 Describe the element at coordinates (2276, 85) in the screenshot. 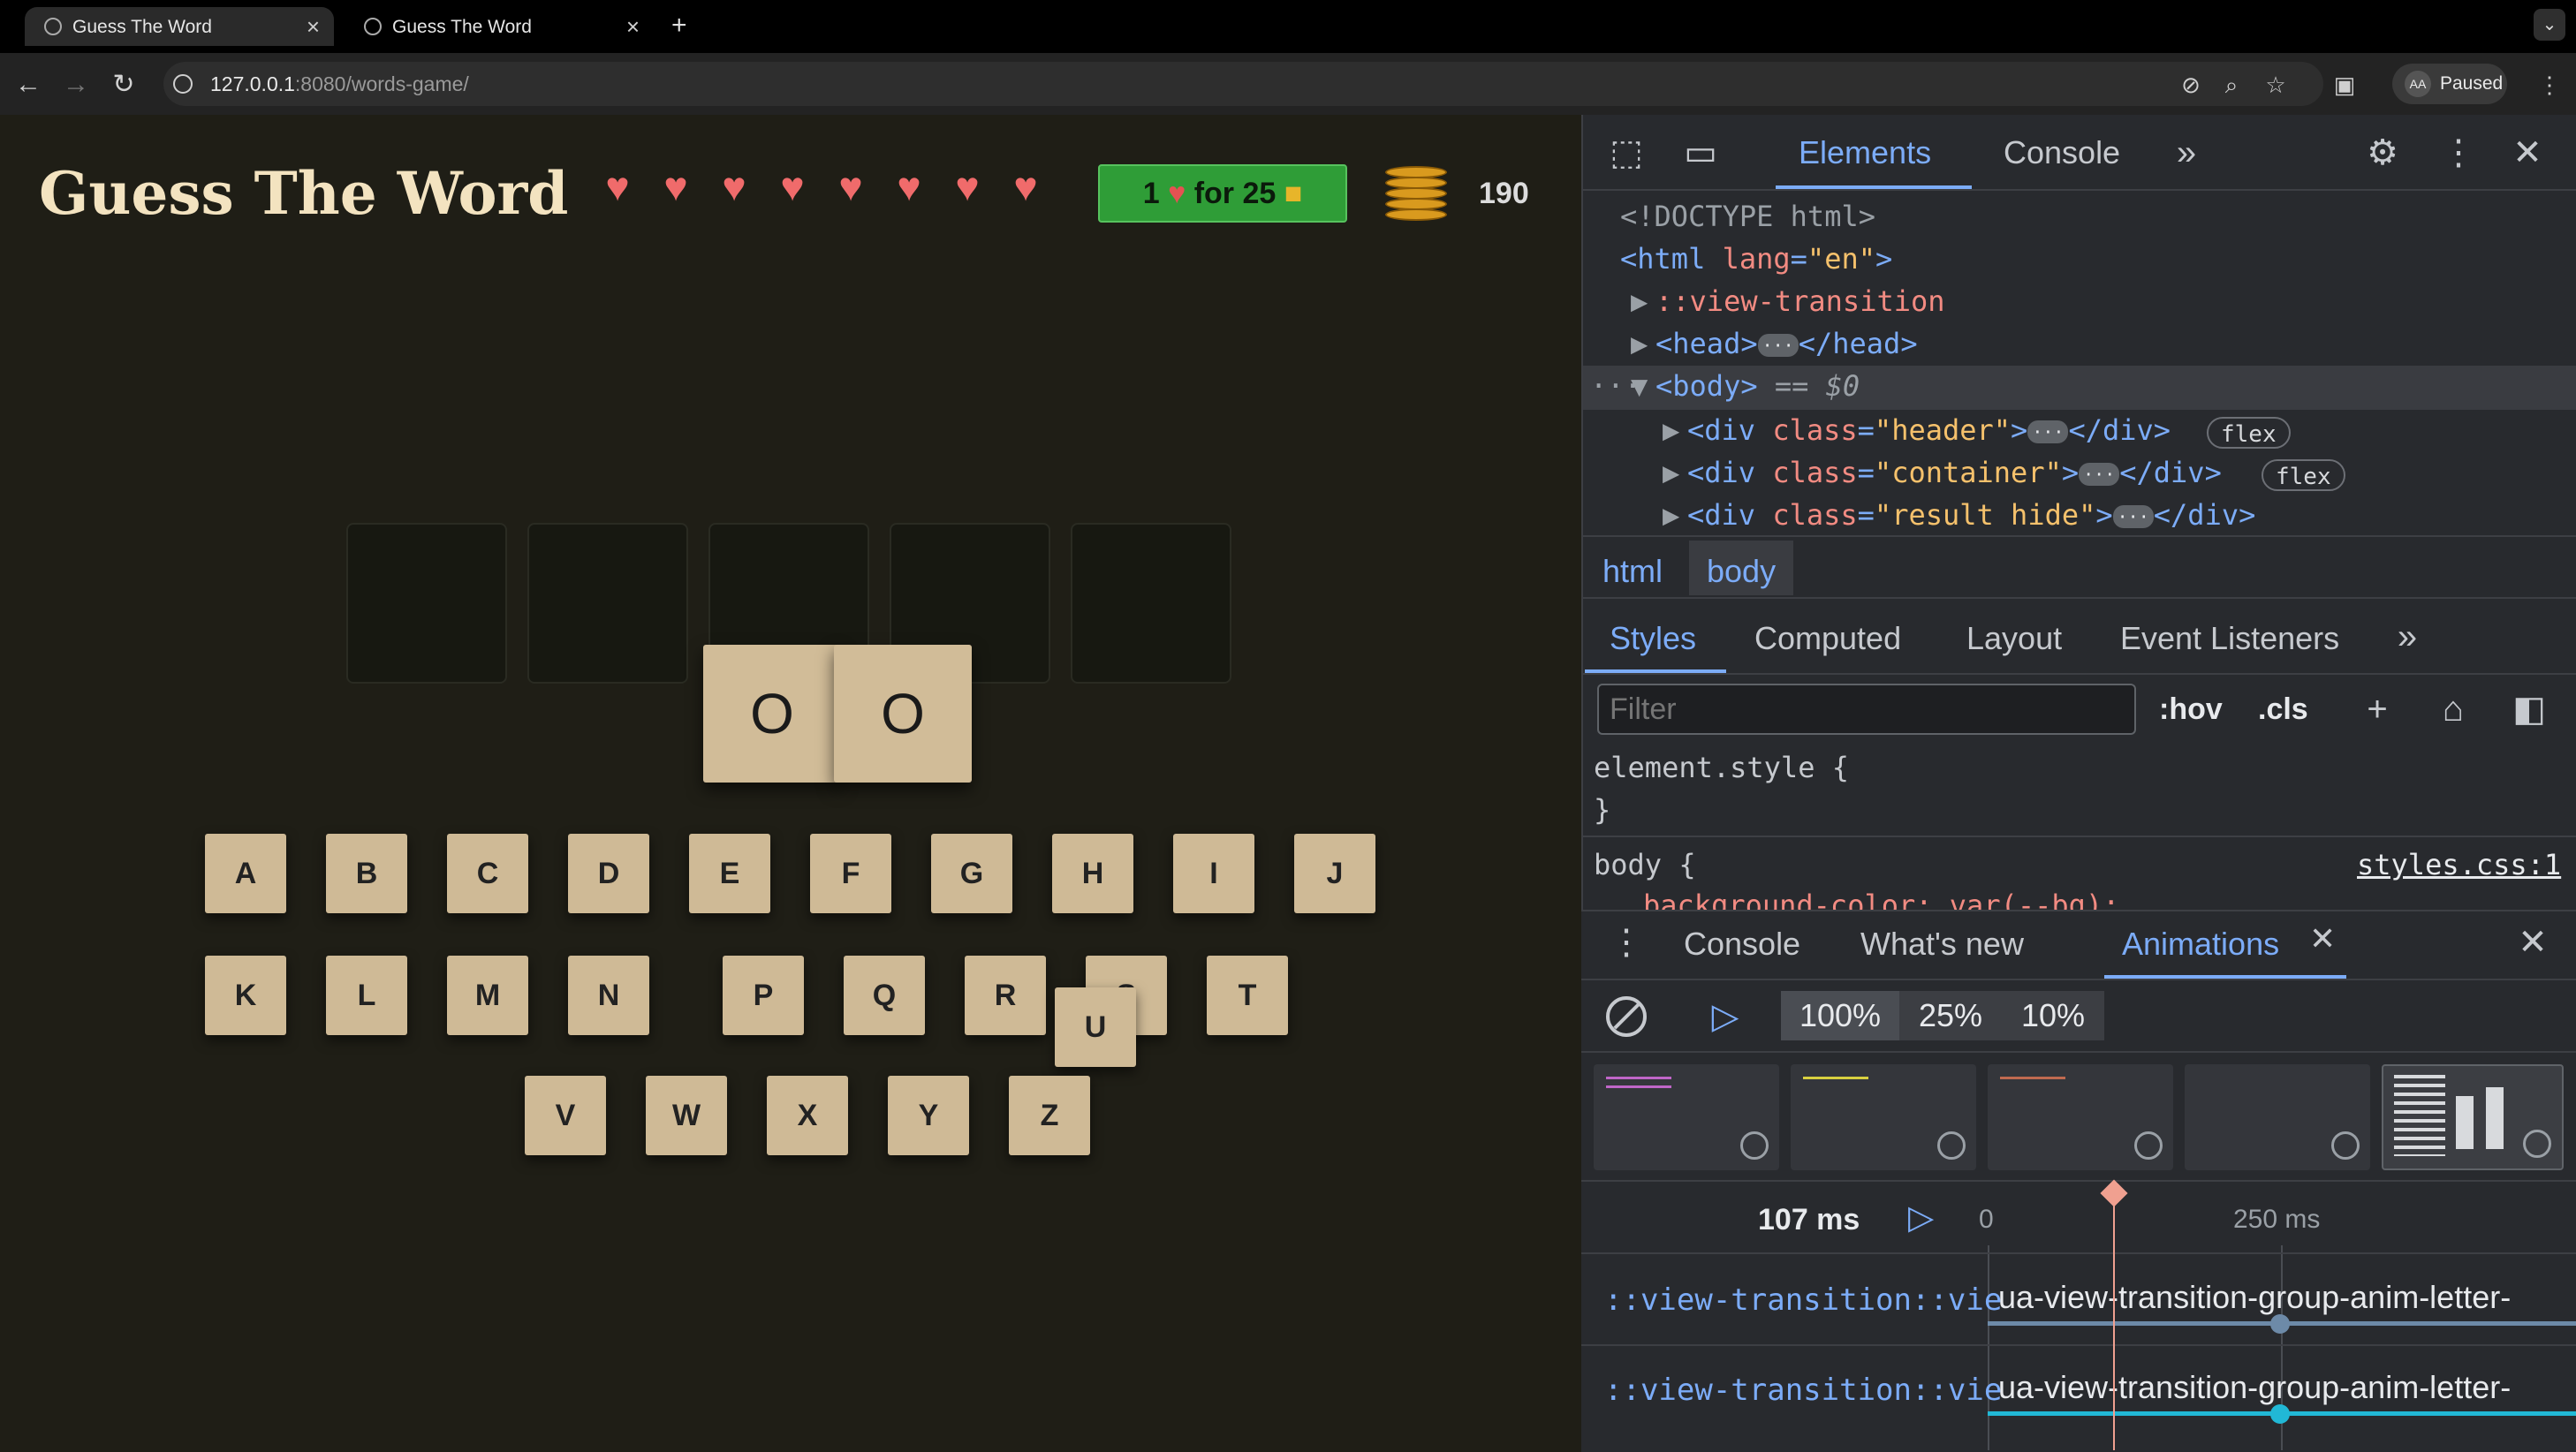

I see `bookmark-star-icon: ☆` at that location.